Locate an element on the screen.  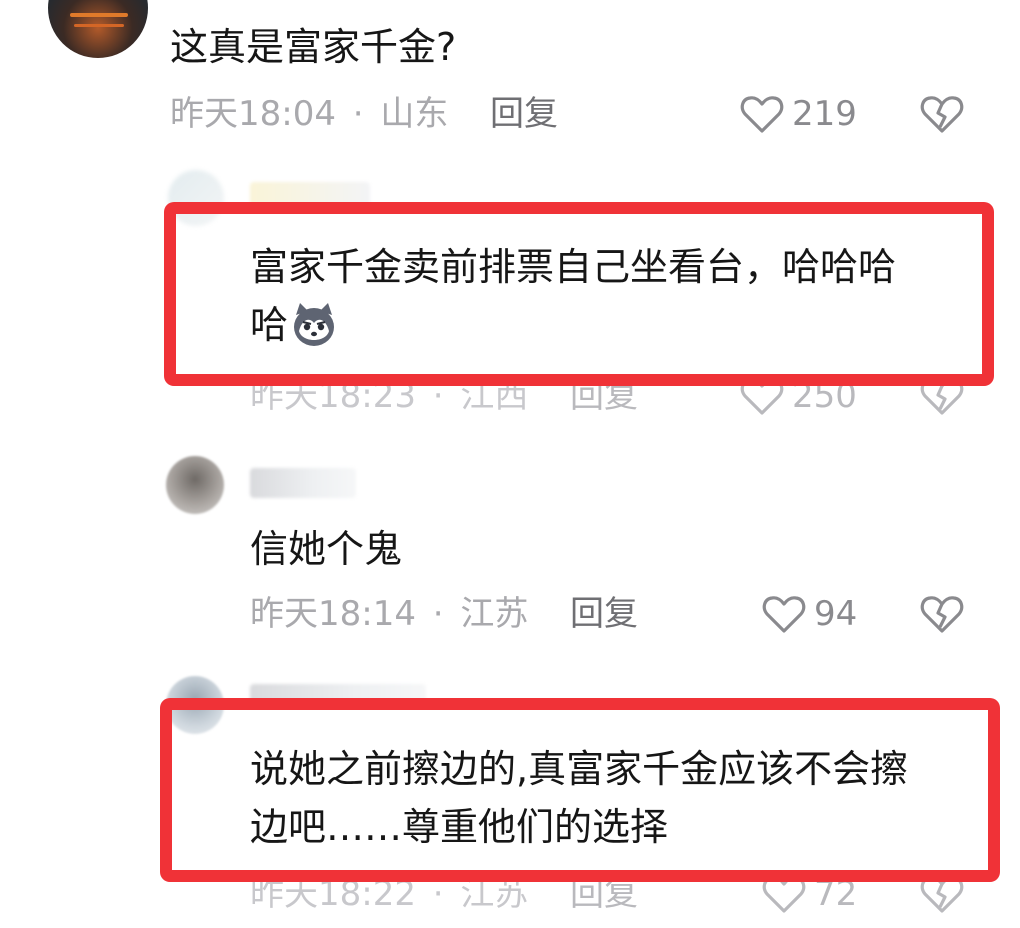
like-count: 219 is located at coordinates (824, 114).